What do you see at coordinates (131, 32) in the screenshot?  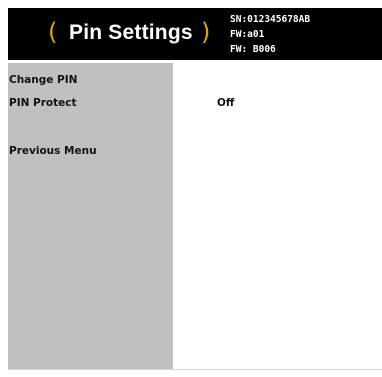 I see `page-title: Pin Settings` at bounding box center [131, 32].